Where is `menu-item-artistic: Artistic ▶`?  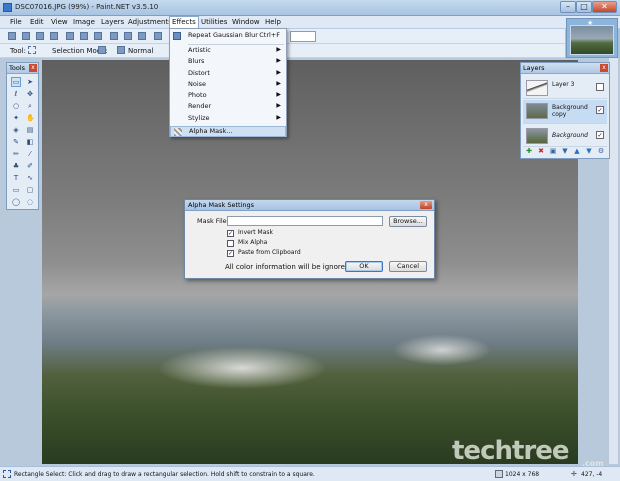
menu-item-artistic: Artistic ▶ is located at coordinates (228, 51).